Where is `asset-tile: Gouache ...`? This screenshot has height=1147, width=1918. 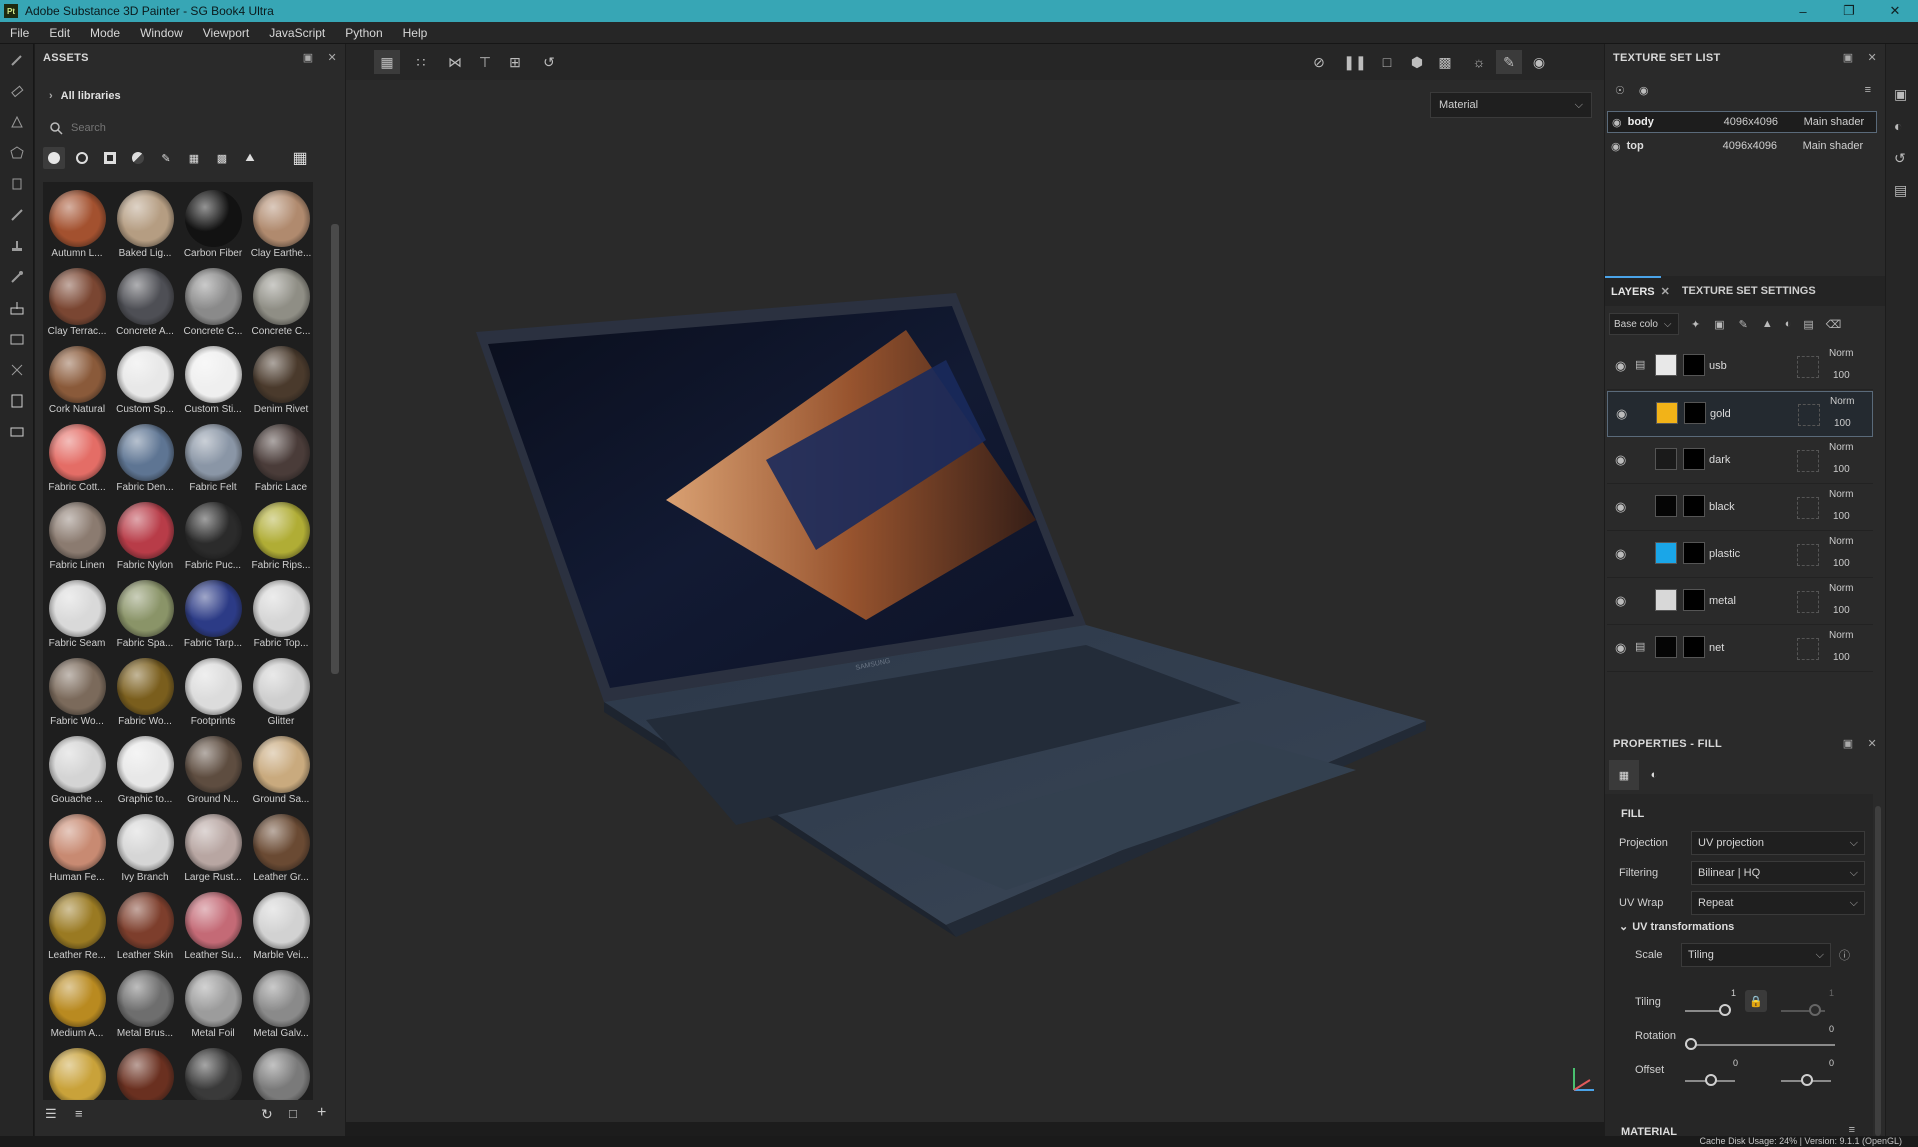 asset-tile: Gouache ... is located at coordinates (77, 771).